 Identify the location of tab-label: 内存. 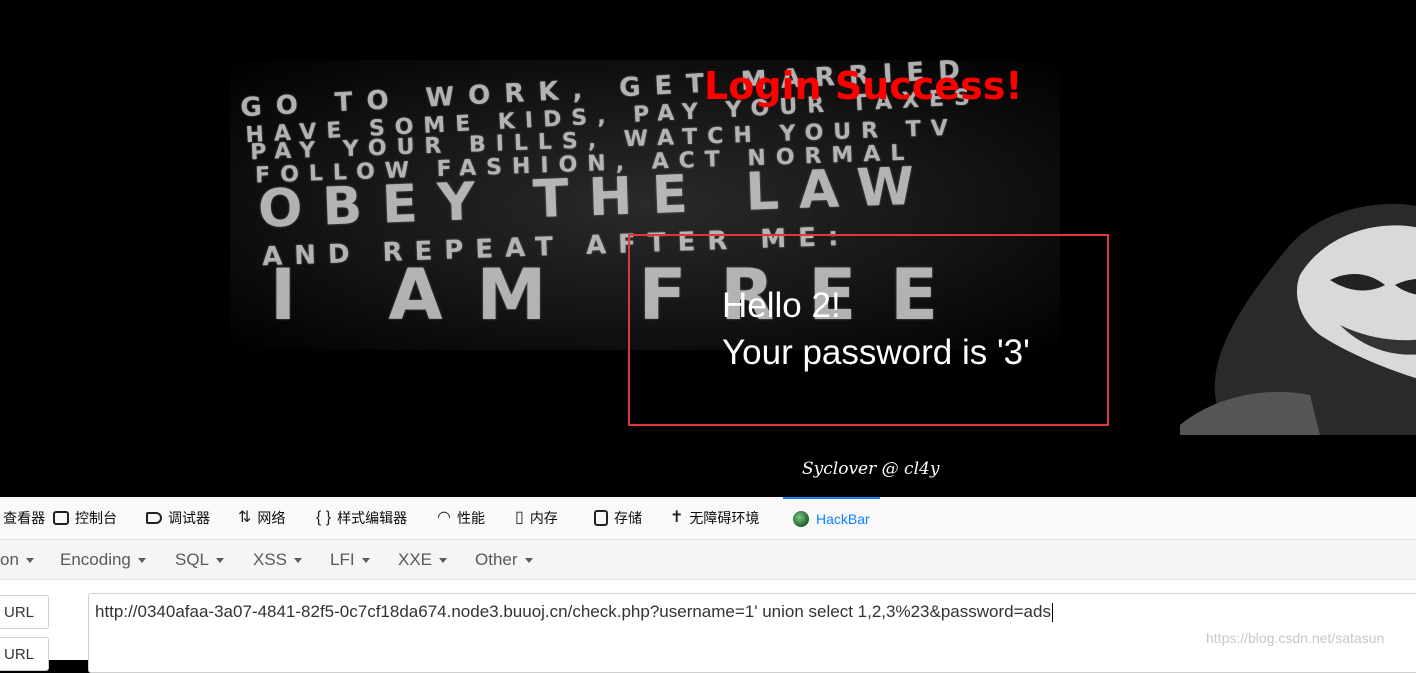
(543, 518).